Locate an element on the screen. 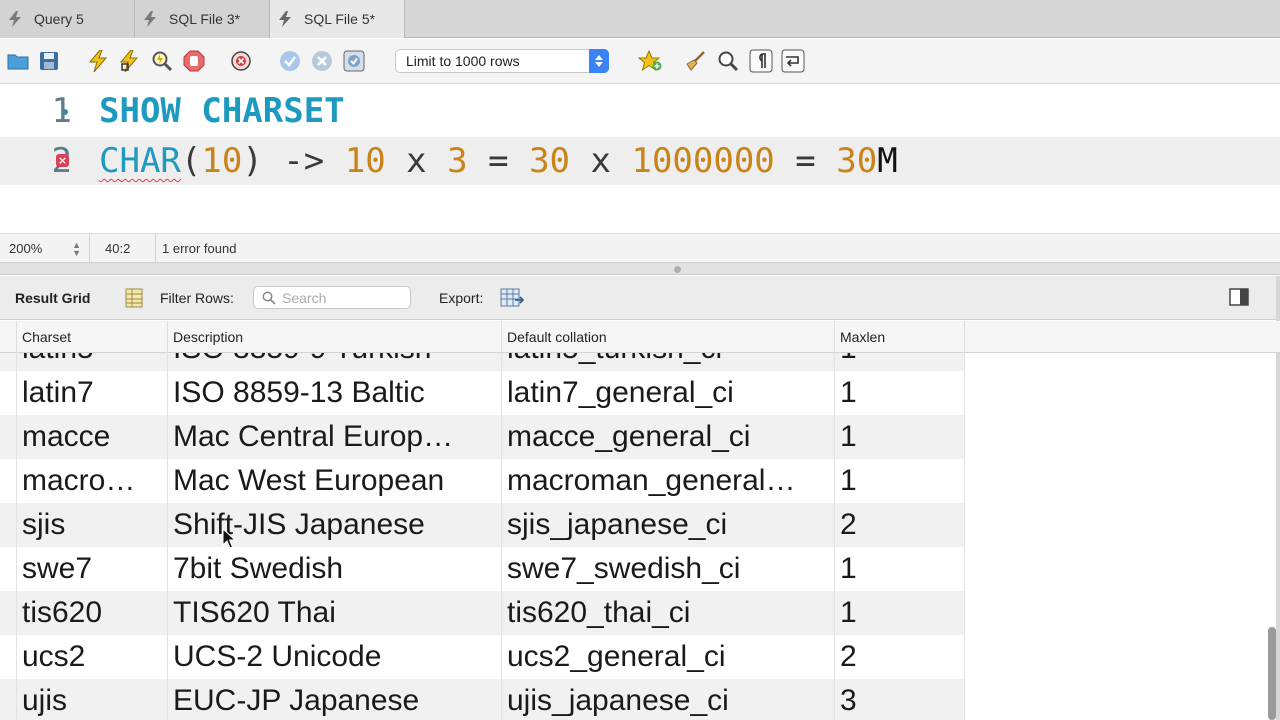 This screenshot has height=720, width=1280. cell-description: Mac West European is located at coordinates (335, 481).